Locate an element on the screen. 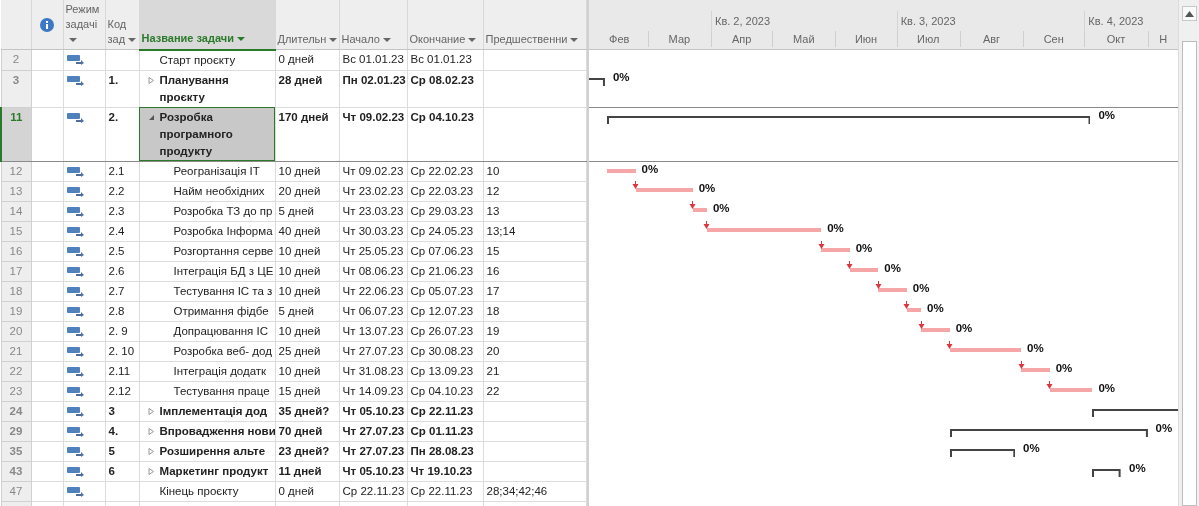  column-header: Режим задачі is located at coordinates (84, 25).